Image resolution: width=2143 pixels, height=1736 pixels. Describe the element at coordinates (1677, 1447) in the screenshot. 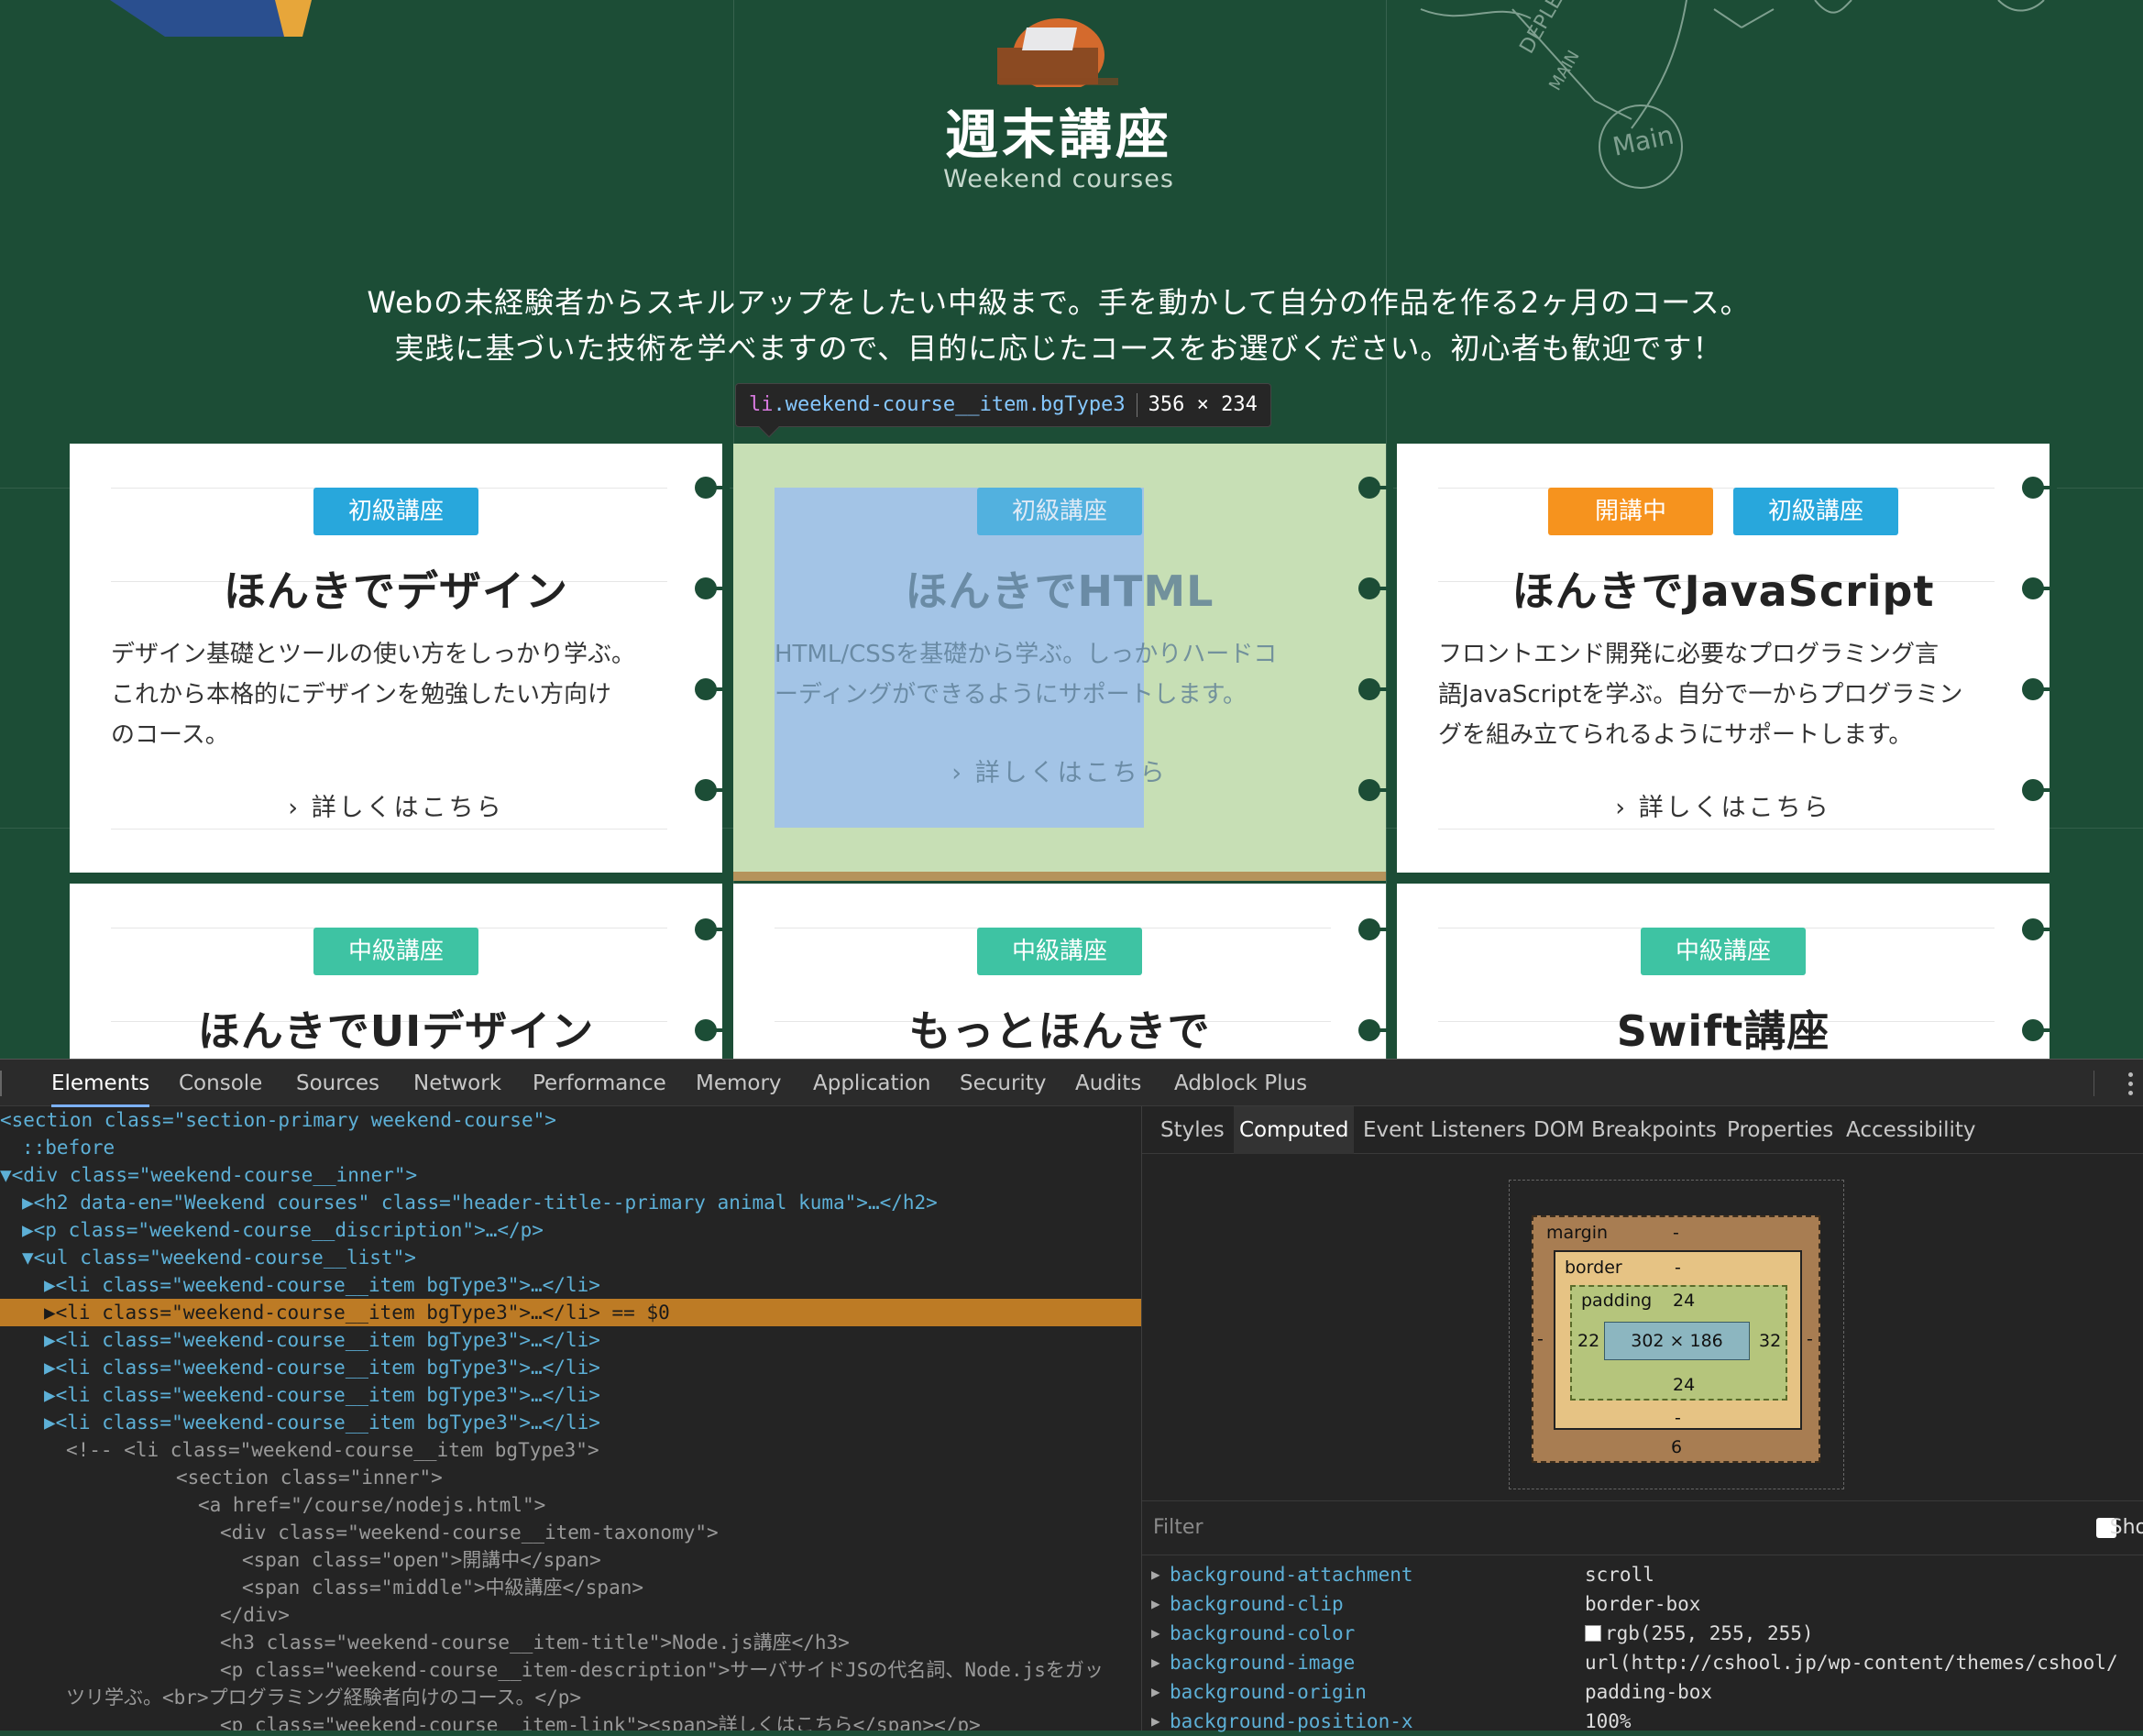

I see `margin-bottom-value: 6` at that location.